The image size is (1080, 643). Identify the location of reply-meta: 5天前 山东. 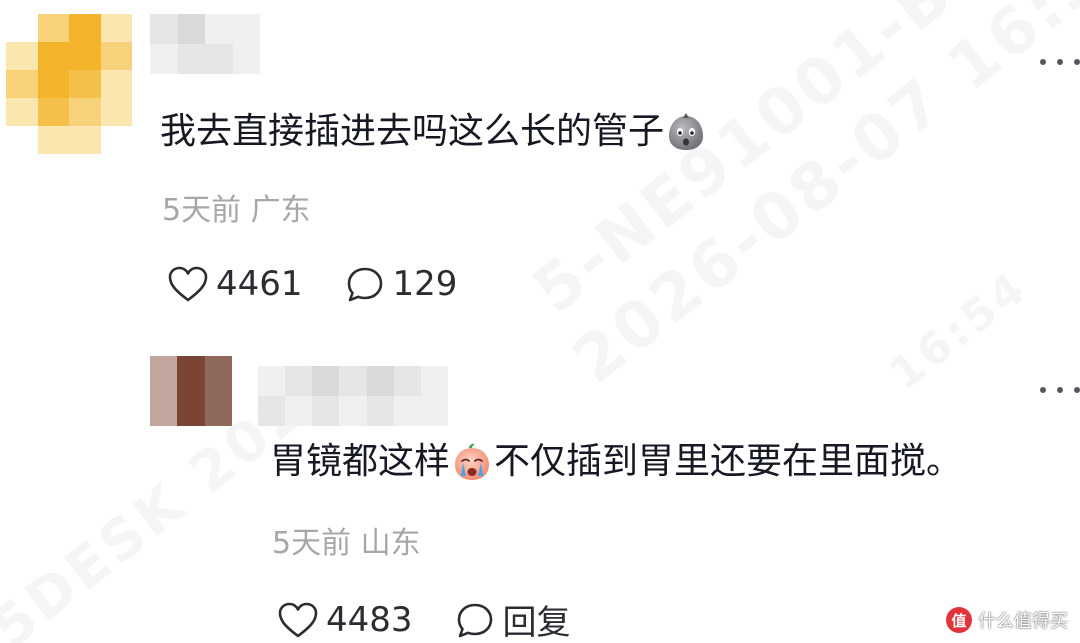
(346, 544).